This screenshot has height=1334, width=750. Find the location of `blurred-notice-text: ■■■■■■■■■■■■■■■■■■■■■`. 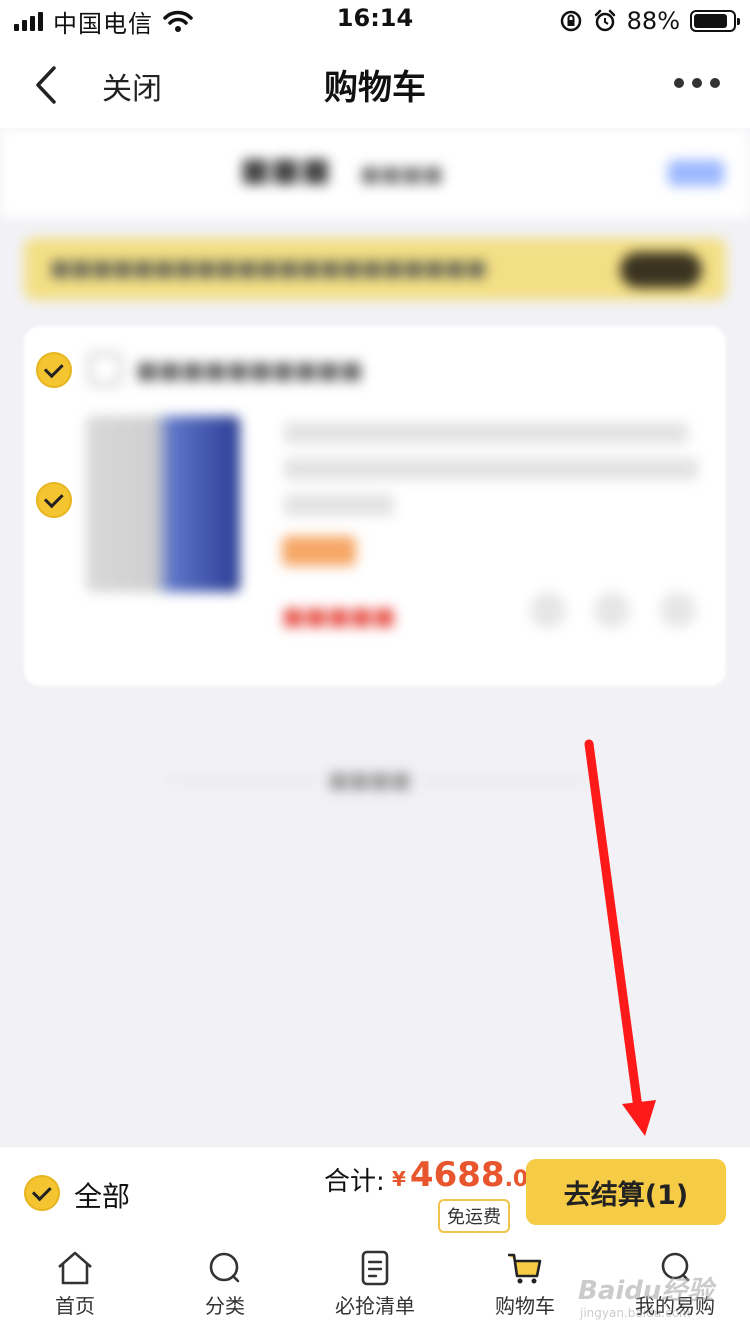

blurred-notice-text: ■■■■■■■■■■■■■■■■■■■■■ is located at coordinates (268, 268).